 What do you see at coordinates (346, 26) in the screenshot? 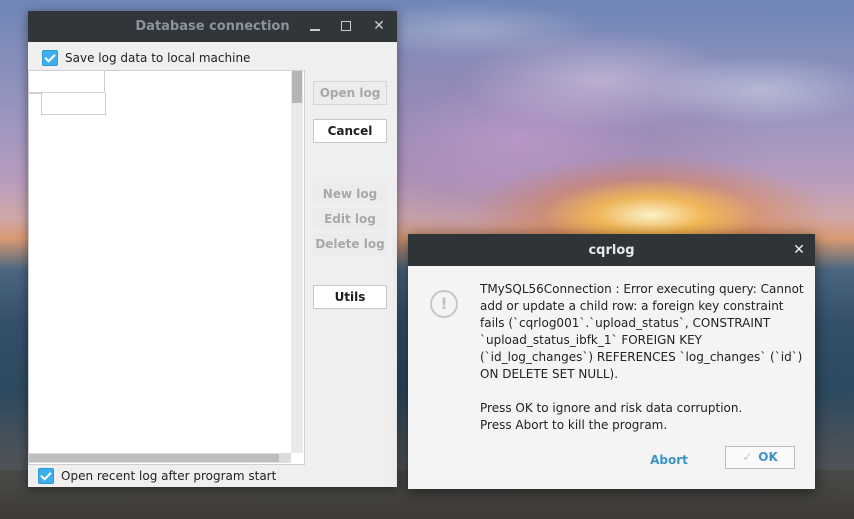
I see `maximize-button` at bounding box center [346, 26].